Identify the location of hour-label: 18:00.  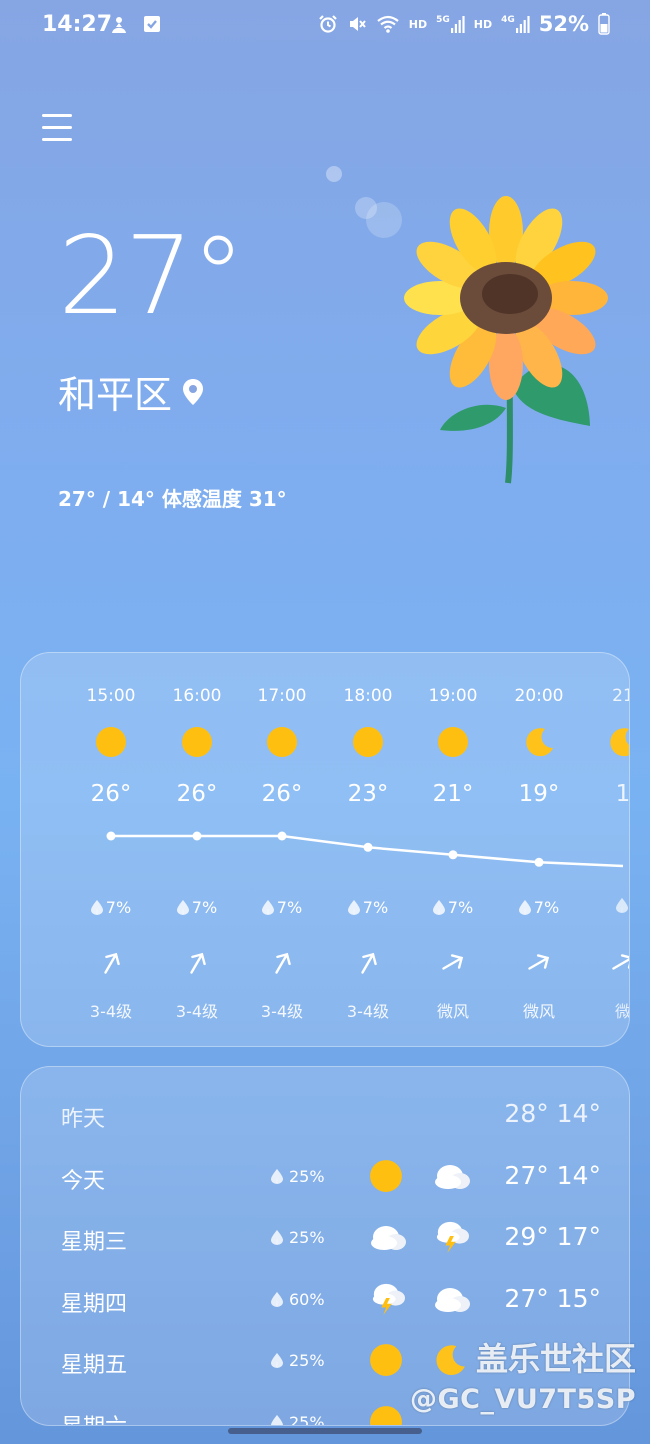
(368, 696).